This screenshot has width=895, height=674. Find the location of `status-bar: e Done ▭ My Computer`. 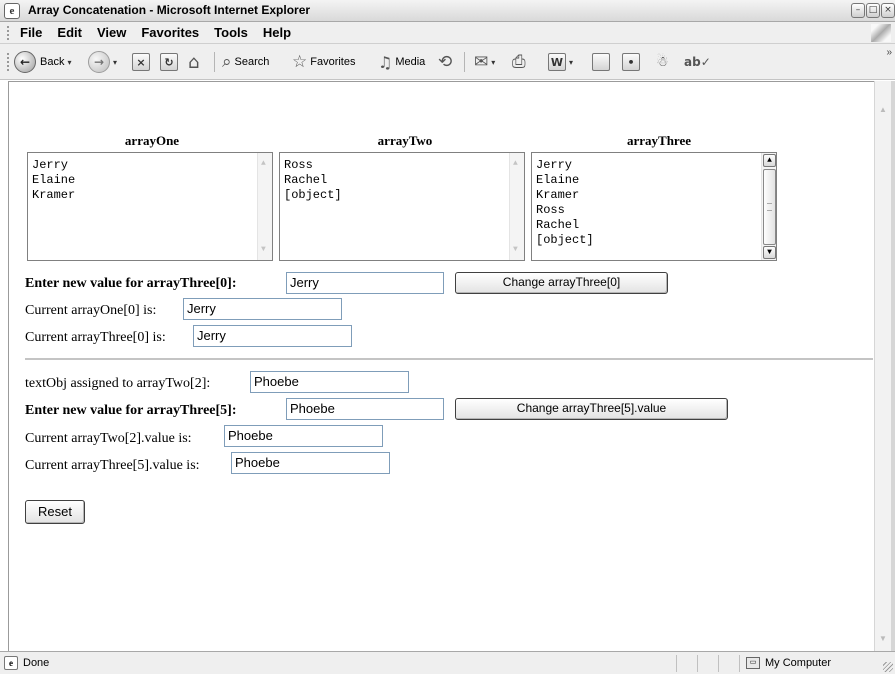

status-bar: e Done ▭ My Computer is located at coordinates (447, 662).